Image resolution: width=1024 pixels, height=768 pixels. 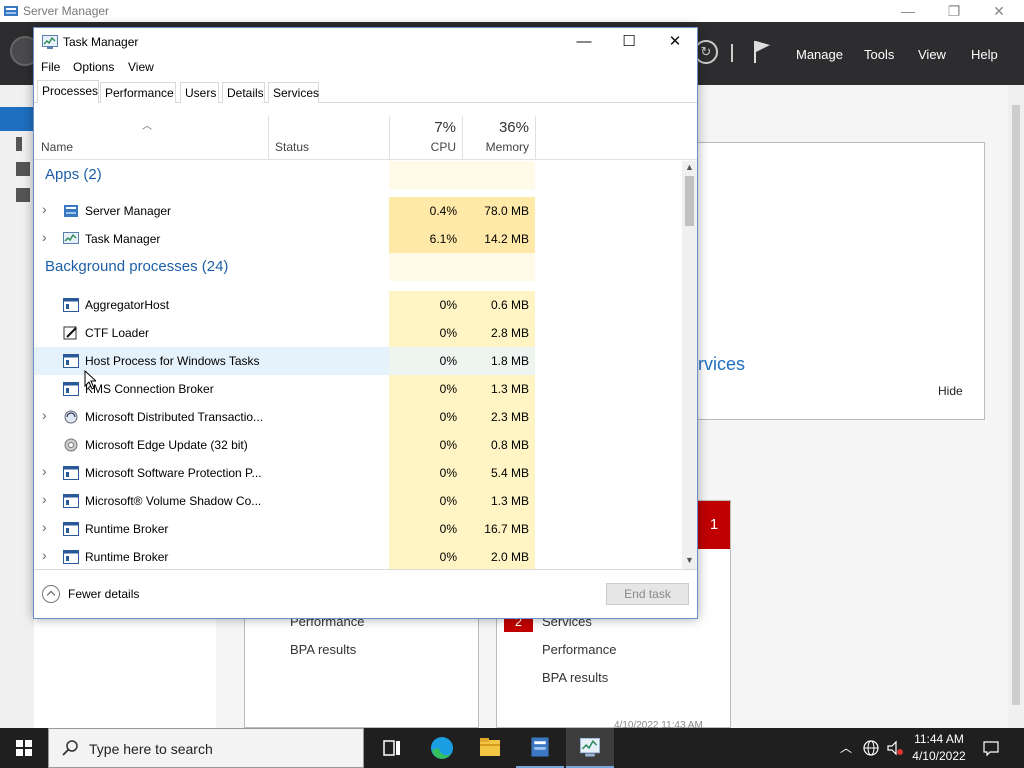 I want to click on process-cpu: 0%, so click(x=448, y=557).